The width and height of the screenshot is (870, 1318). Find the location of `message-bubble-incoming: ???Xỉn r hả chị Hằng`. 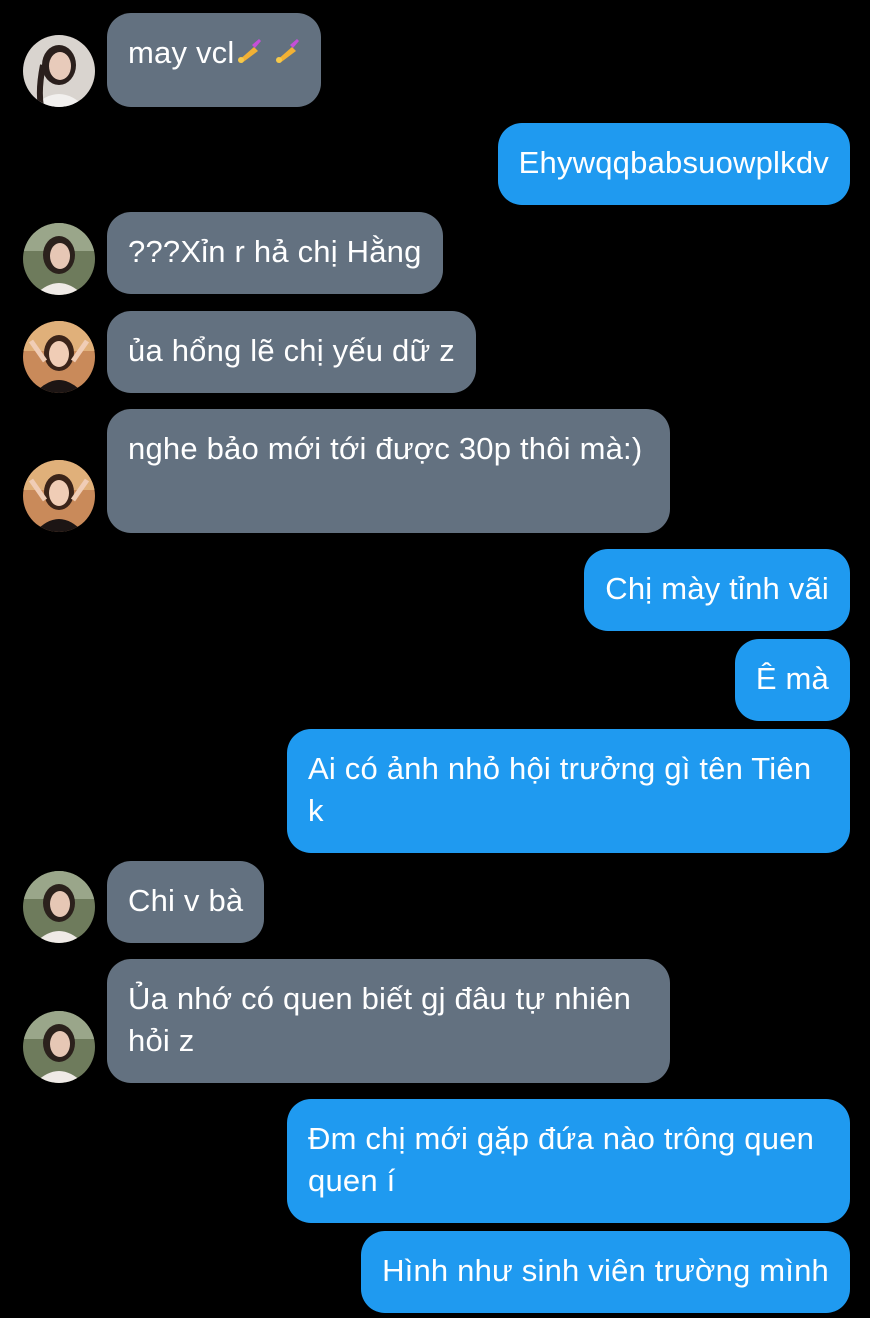

message-bubble-incoming: ???Xỉn r hả chị Hằng is located at coordinates (275, 253).